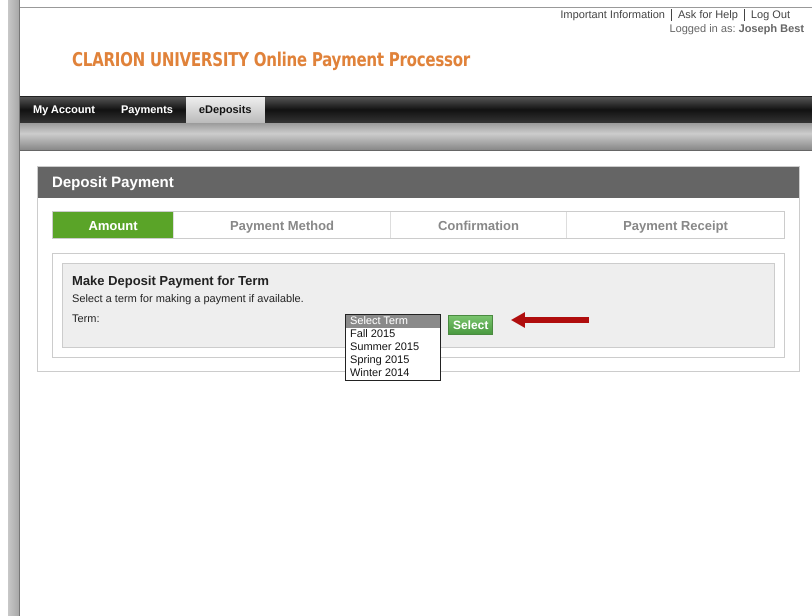  What do you see at coordinates (64, 110) in the screenshot?
I see `nav-tab: My Account` at bounding box center [64, 110].